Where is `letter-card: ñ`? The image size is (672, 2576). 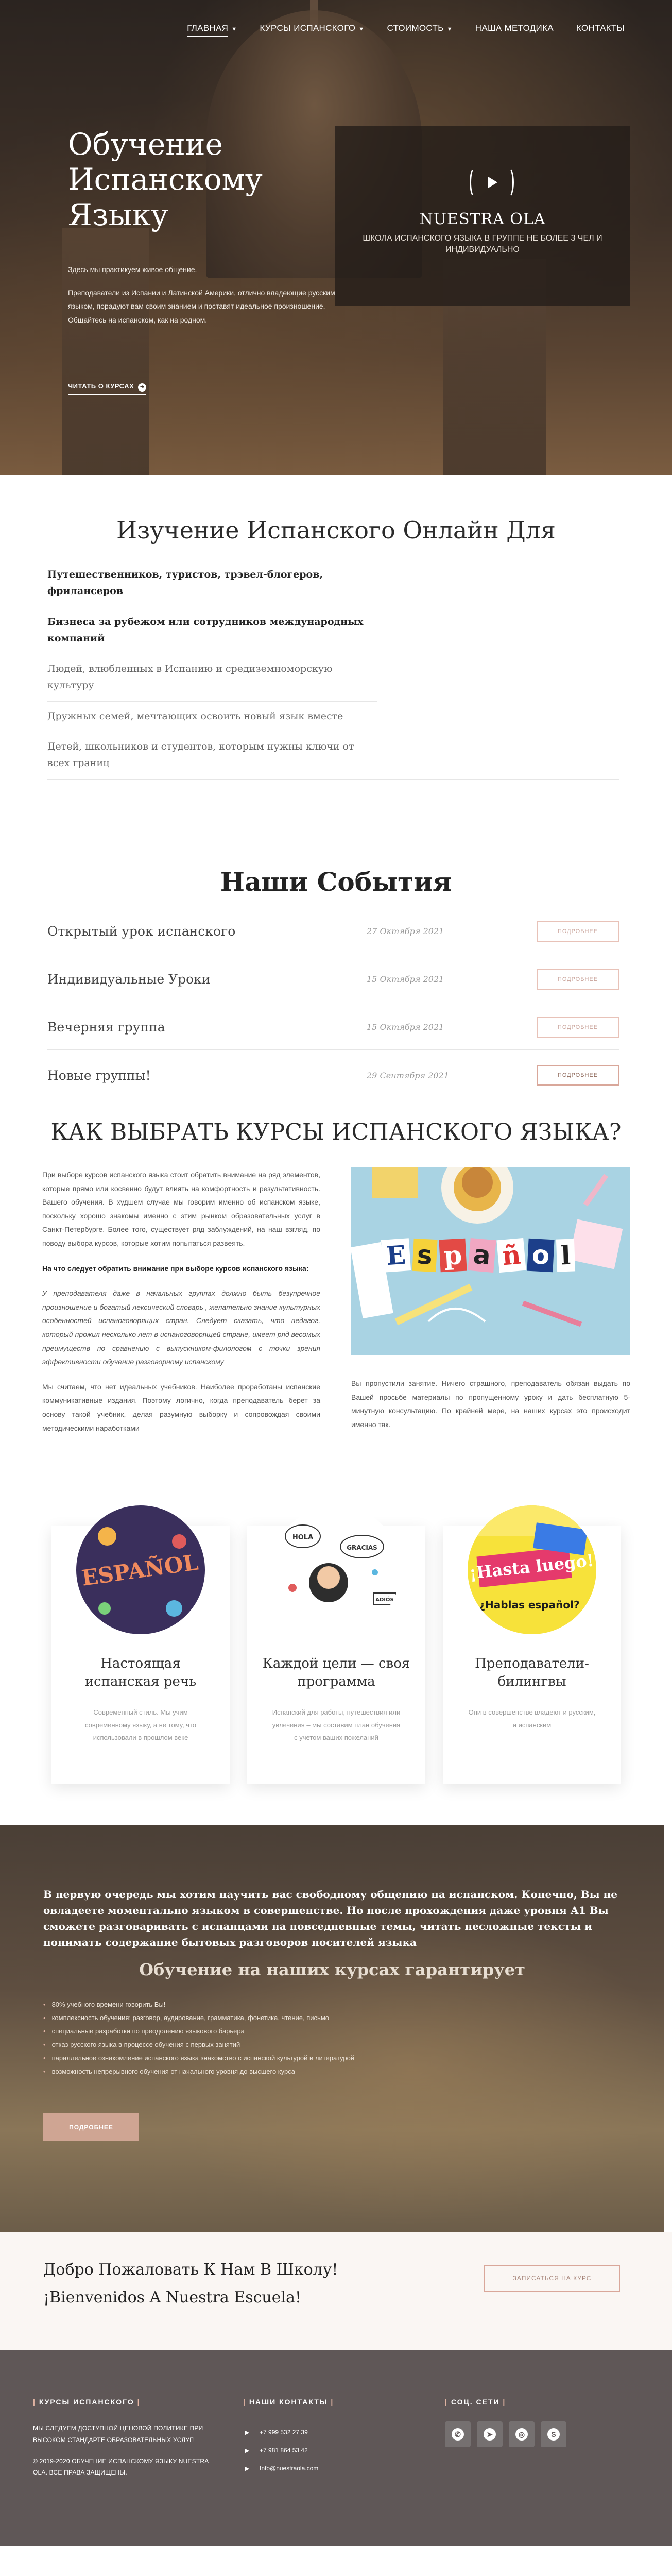 letter-card: ñ is located at coordinates (511, 1255).